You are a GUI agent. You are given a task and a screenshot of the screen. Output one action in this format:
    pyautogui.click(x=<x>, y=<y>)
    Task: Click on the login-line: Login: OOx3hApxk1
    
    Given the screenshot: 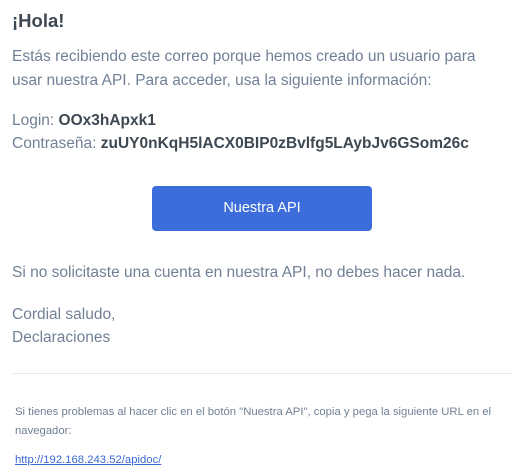 What is the action you would take?
    pyautogui.click(x=84, y=121)
    